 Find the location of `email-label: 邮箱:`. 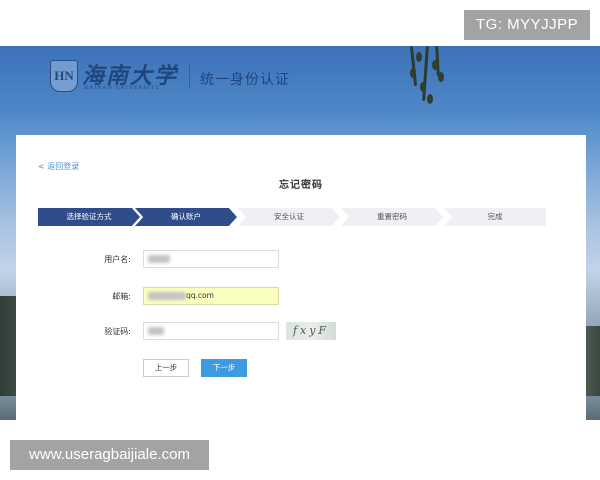

email-label: 邮箱: is located at coordinates (121, 296).